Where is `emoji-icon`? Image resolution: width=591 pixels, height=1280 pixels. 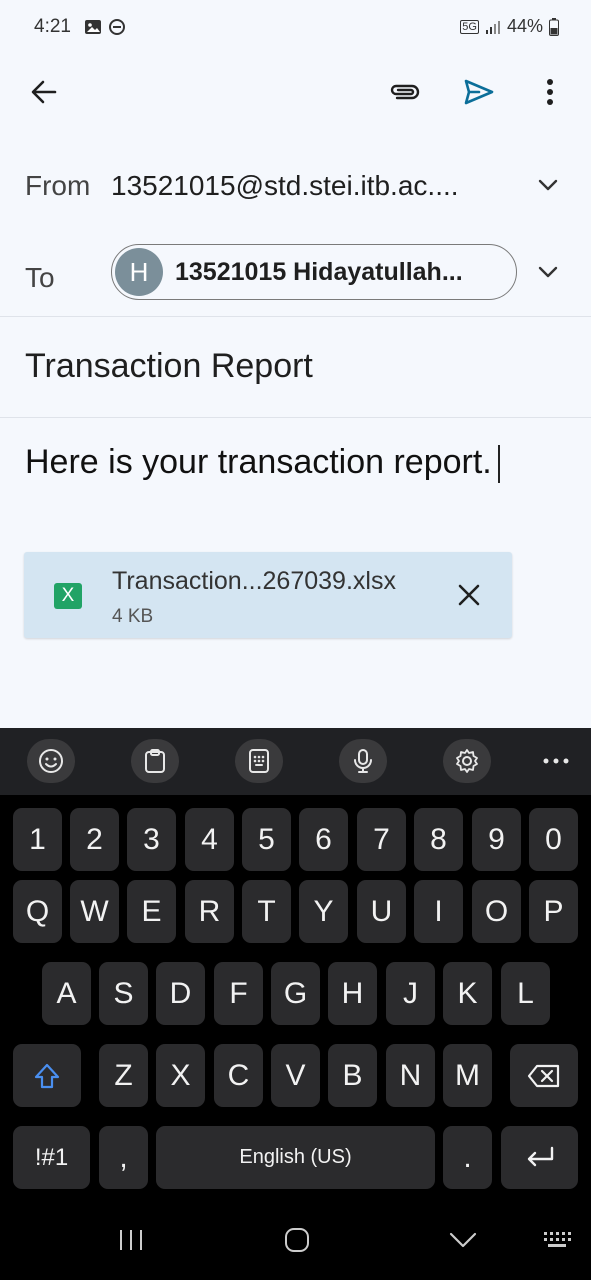 emoji-icon is located at coordinates (51, 761).